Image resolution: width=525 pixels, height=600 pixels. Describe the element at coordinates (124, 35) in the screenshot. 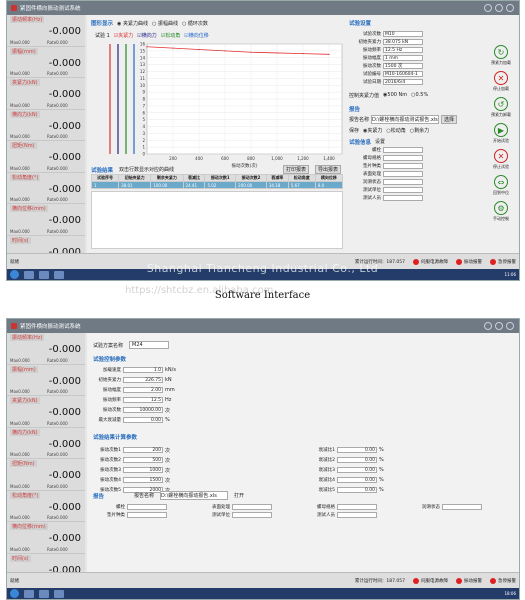

I see `legend-s1: ☑夹紧力` at that location.